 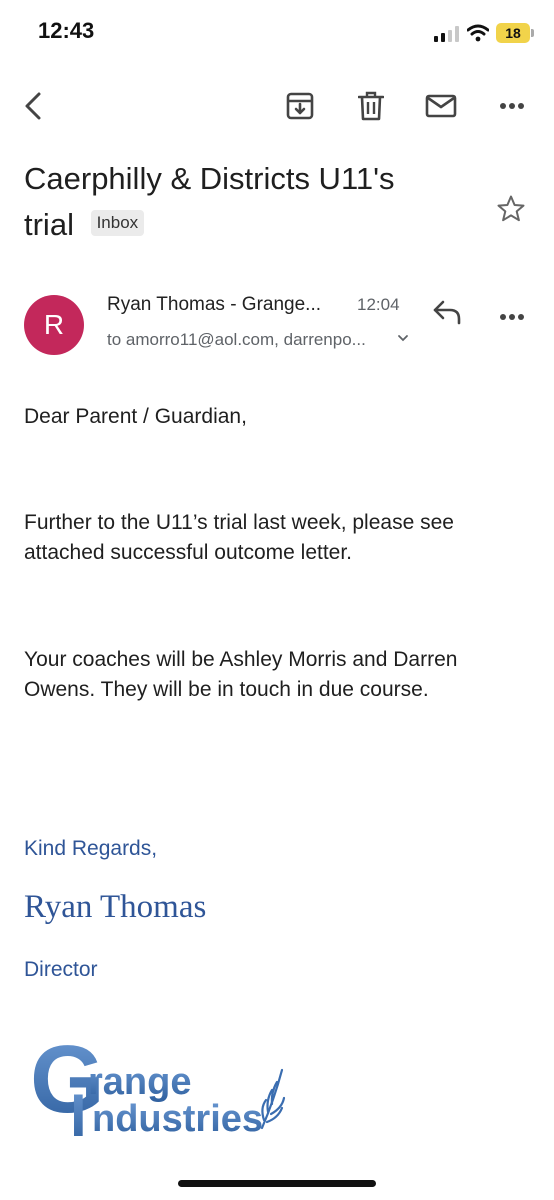 What do you see at coordinates (115, 907) in the screenshot?
I see `signature-name: Ryan Thomas` at bounding box center [115, 907].